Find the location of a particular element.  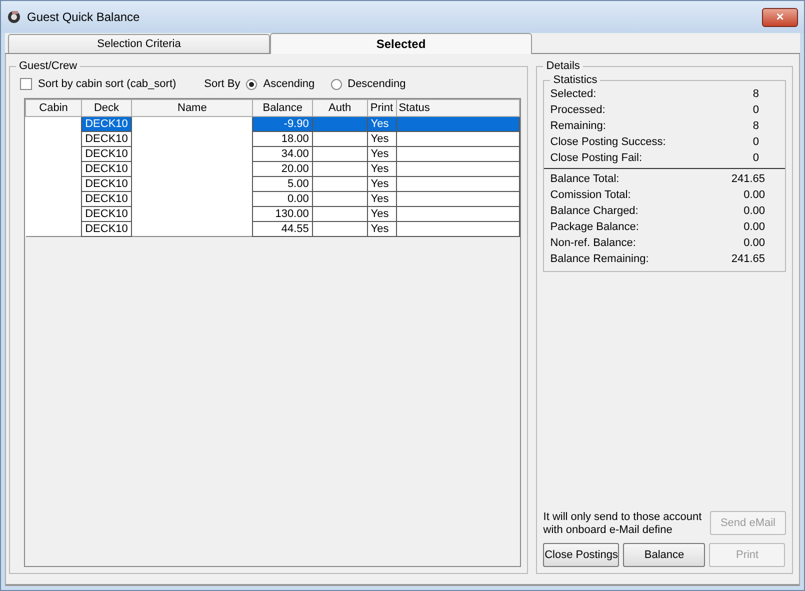

action-button: Balance is located at coordinates (664, 555).